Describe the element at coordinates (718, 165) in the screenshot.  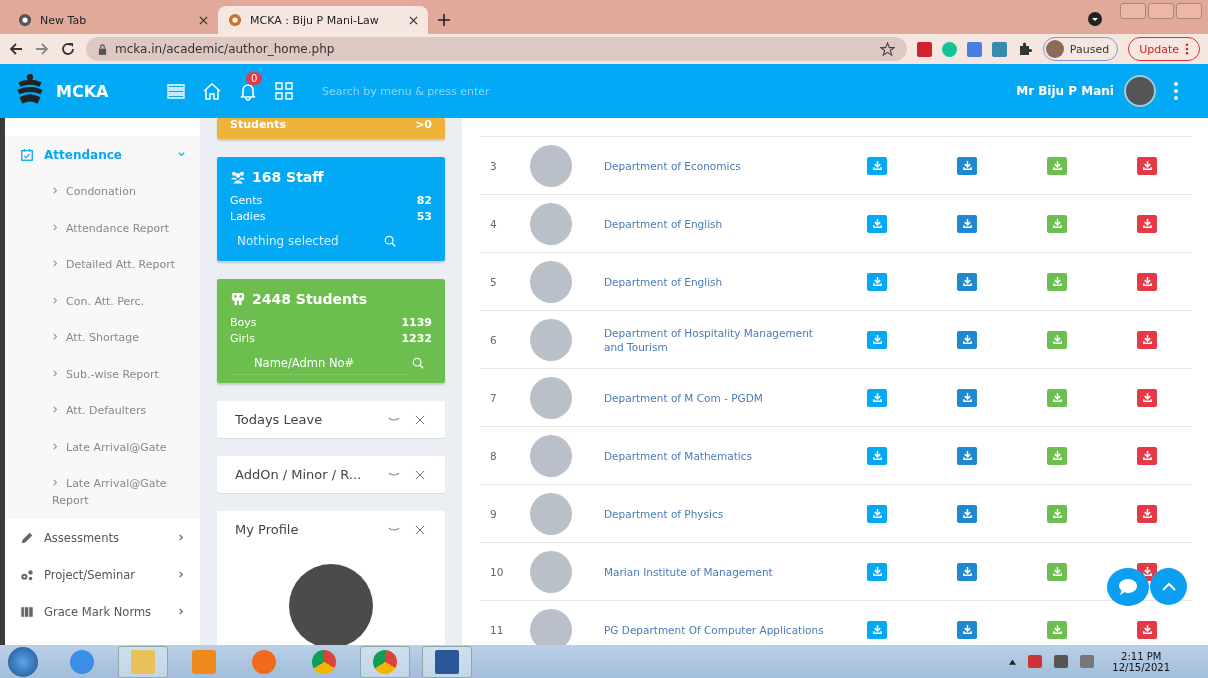
I see `department-link: Department of Economics` at that location.